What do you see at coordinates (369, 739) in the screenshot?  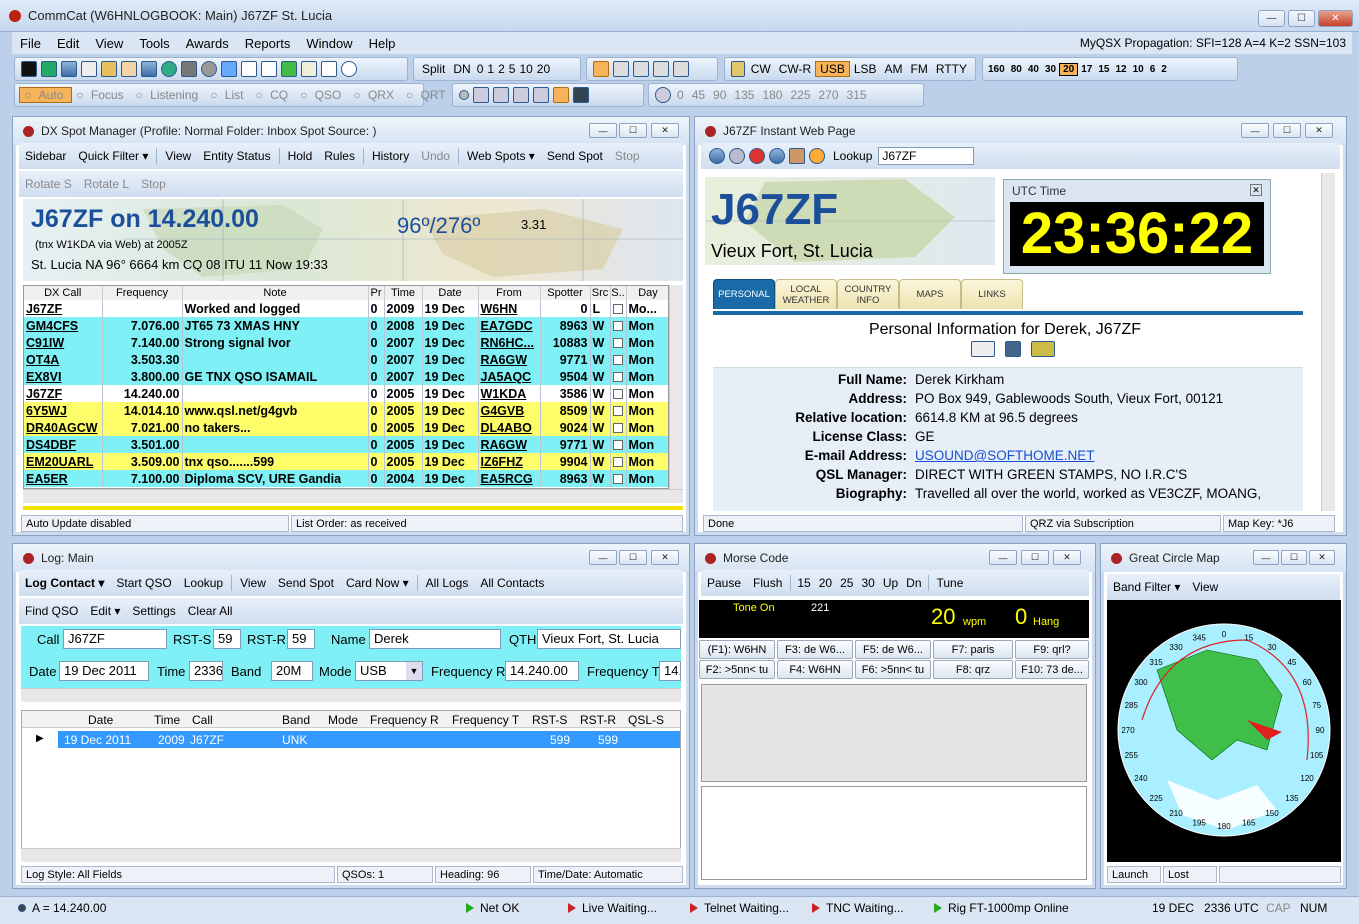 I see `log-row-selected: 19 Dec 2011 2009 J67ZF UNK 599 599` at bounding box center [369, 739].